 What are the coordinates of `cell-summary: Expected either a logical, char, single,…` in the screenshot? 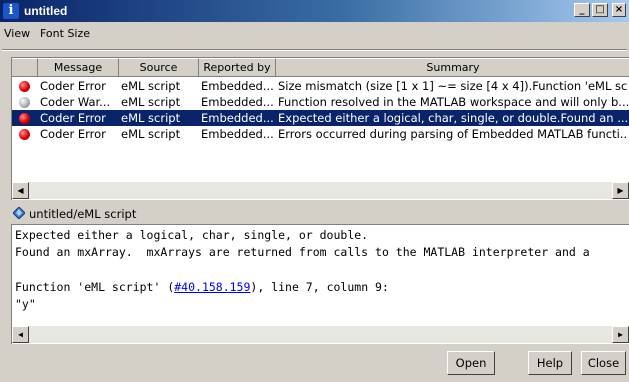 It's located at (453, 118).